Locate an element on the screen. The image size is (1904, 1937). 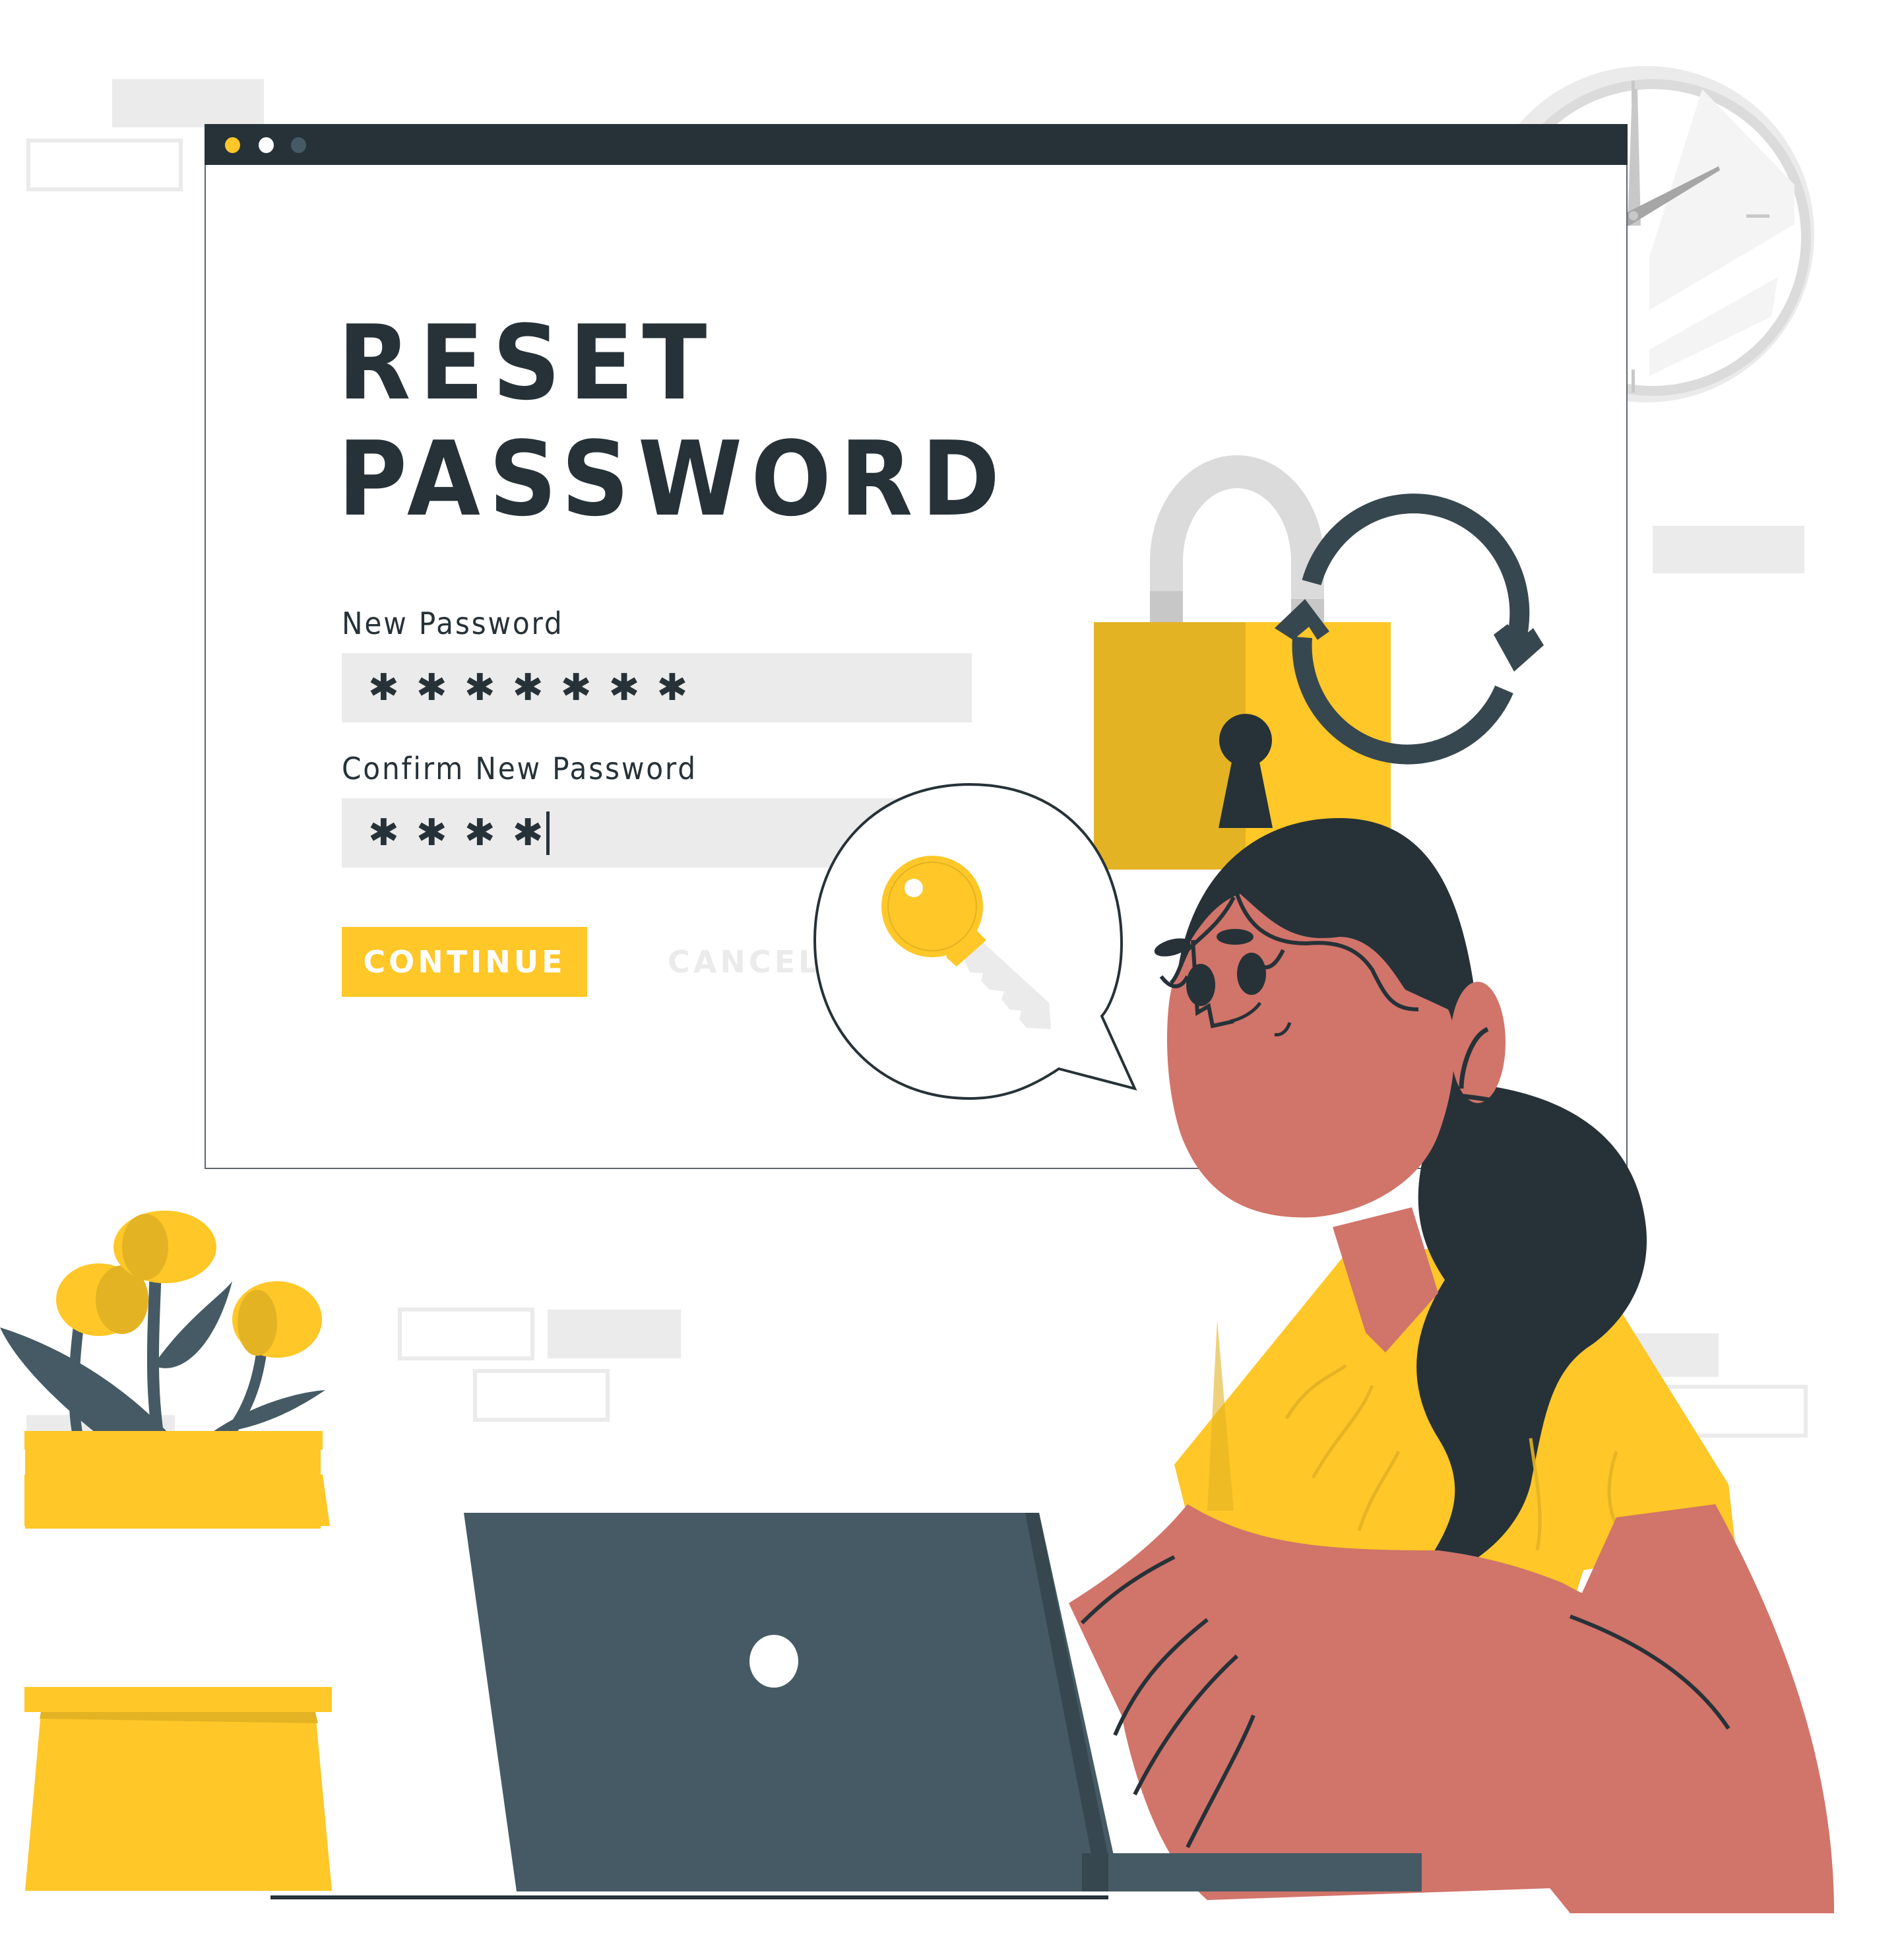
laptop-logo-icon is located at coordinates (773, 1662).